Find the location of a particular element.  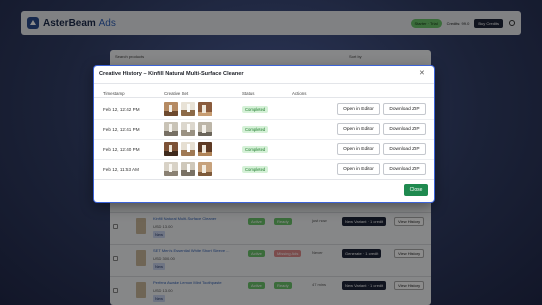

brand-logo: AsterBeam Ads is located at coordinates (79, 23).